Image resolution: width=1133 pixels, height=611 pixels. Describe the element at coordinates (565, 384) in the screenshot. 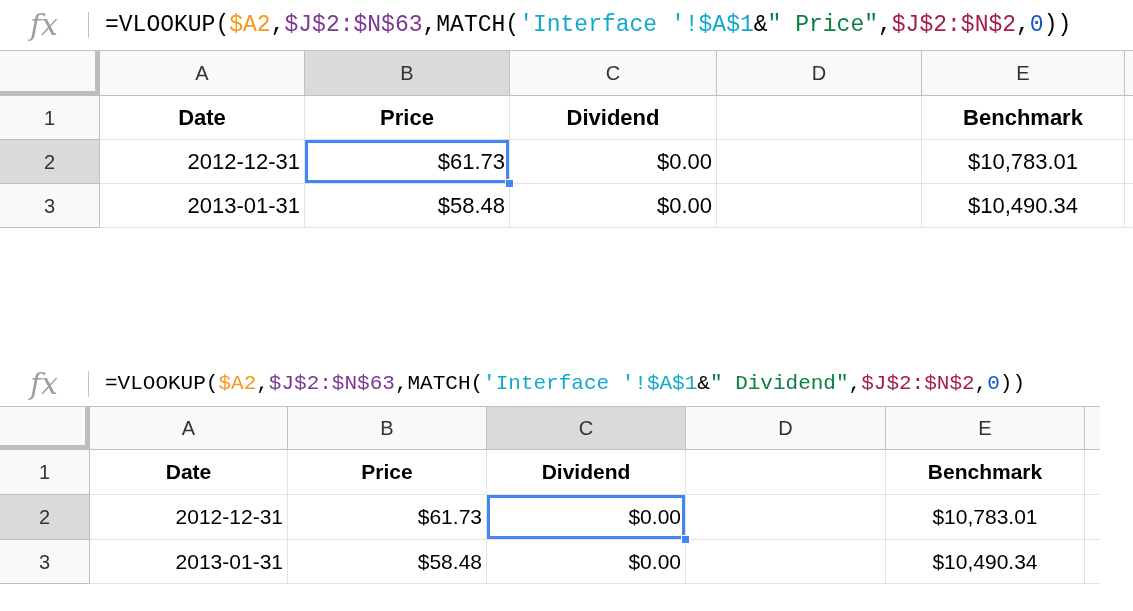

I see `formula-text: =VLOOKUP($A2,$J$2:$N$63,MATCH('Interface '!$A$1&" Dividend",$J$2:$N$2,0))` at that location.